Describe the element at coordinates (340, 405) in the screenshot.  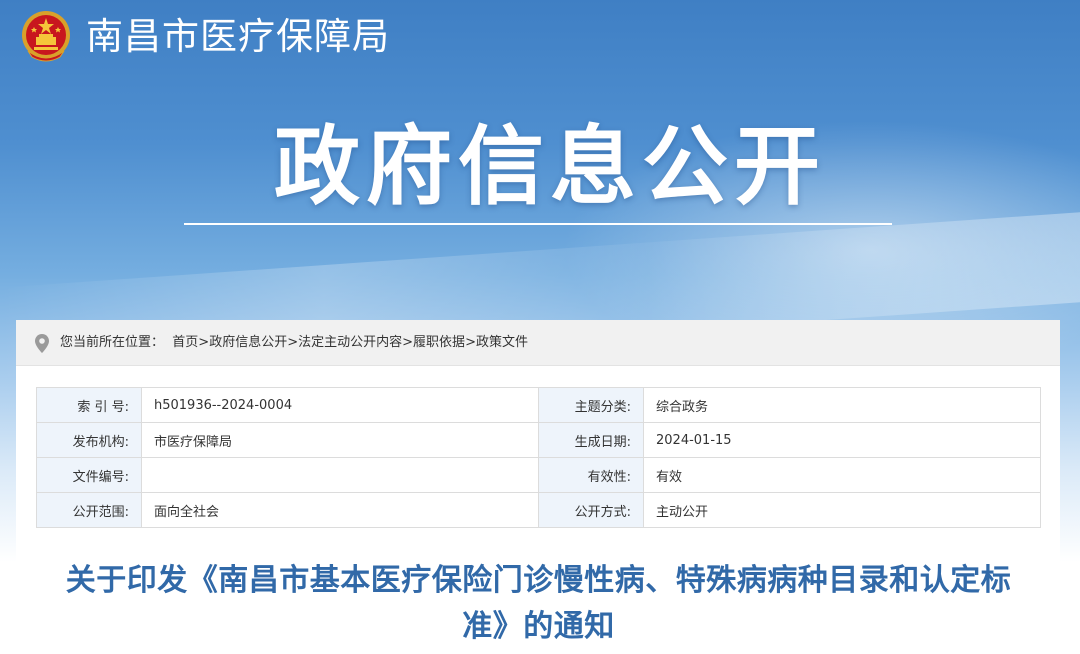
I see `meta-value: h501936--2024-0004` at that location.